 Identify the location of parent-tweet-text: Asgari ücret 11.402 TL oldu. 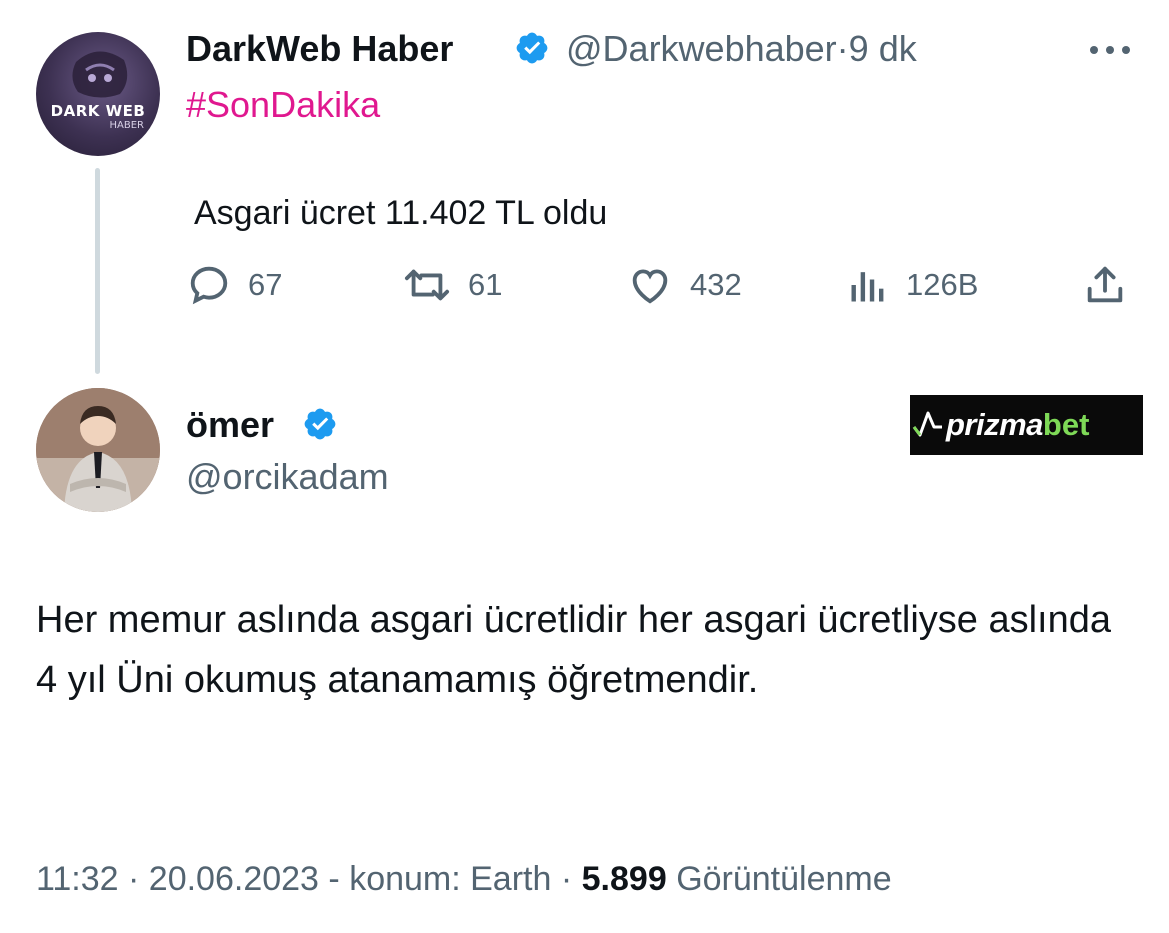
(401, 213).